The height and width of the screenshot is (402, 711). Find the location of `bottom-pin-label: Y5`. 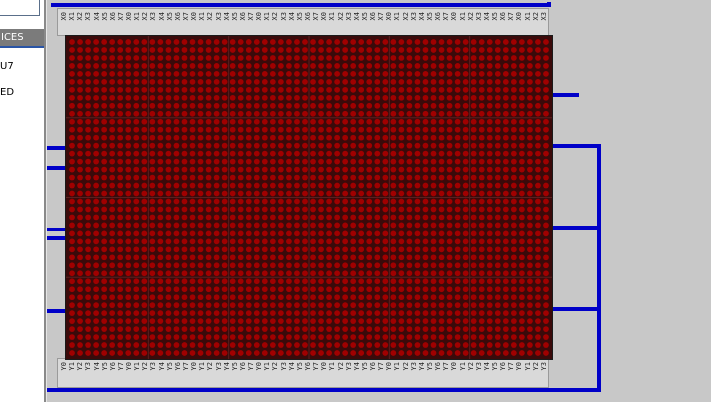

bottom-pin-label: Y5 is located at coordinates (299, 366).